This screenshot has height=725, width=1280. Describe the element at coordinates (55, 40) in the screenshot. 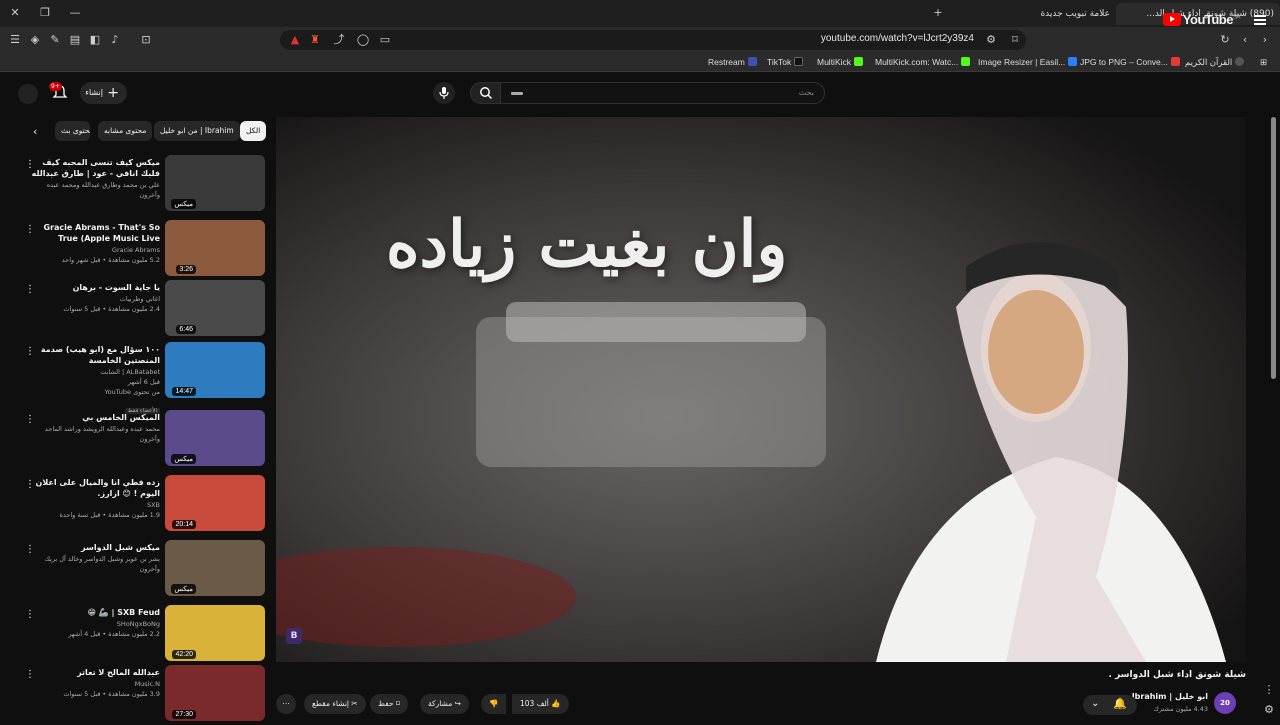

I see `brush-icon: ✎` at that location.